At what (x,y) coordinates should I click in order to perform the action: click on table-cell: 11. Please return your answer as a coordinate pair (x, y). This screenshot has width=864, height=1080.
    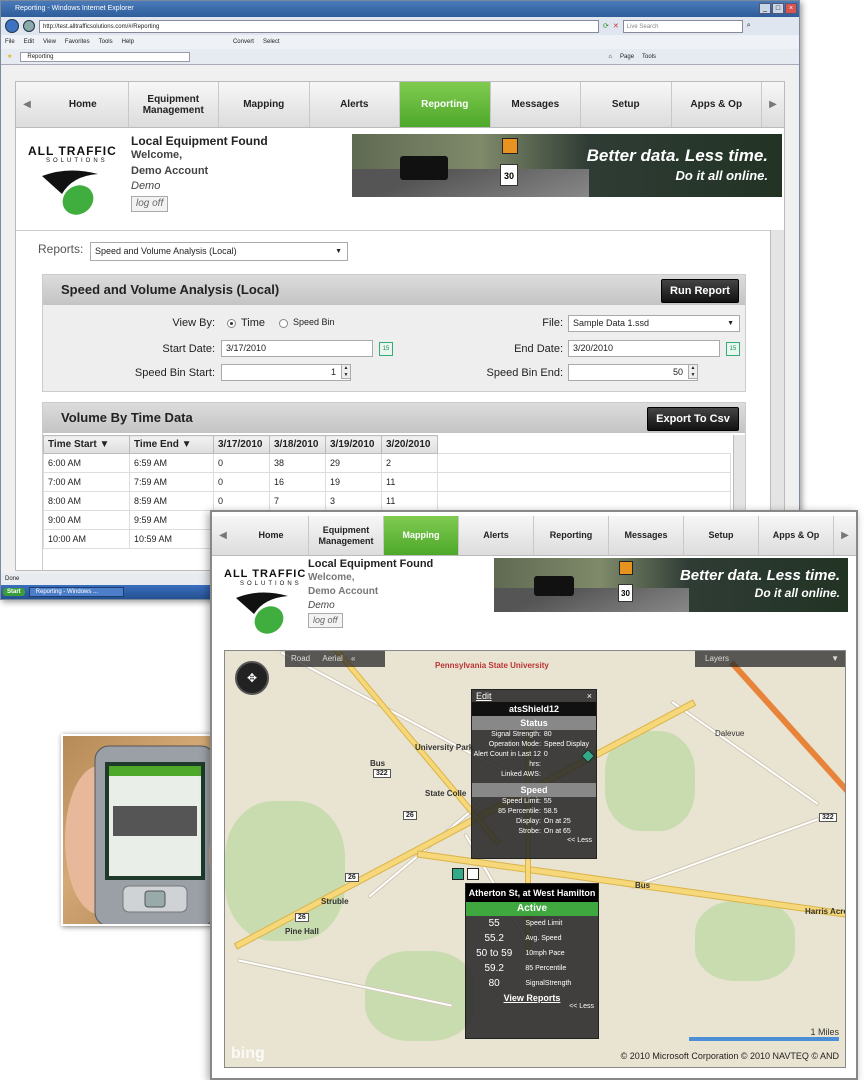
    Looking at the image, I should click on (409, 501).